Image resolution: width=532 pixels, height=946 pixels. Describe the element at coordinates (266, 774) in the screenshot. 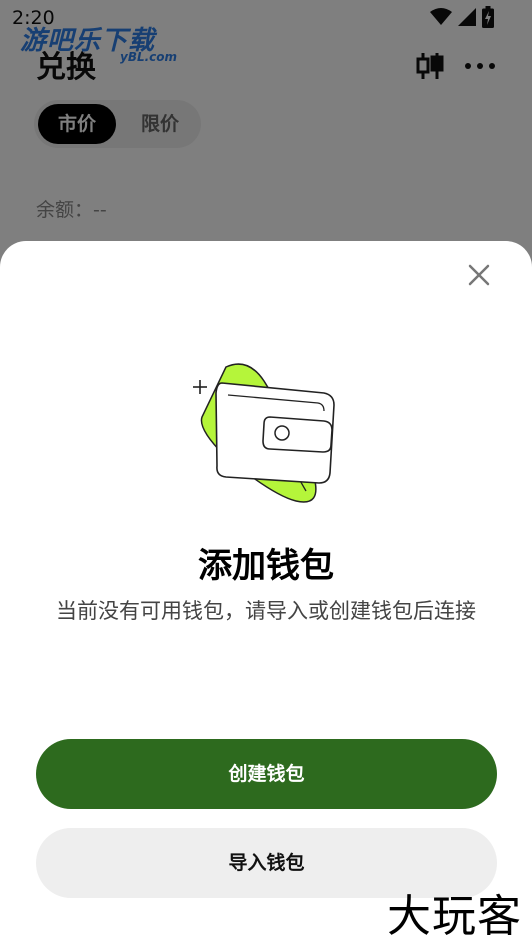

I see `create-wallet-button: 创建钱包` at that location.